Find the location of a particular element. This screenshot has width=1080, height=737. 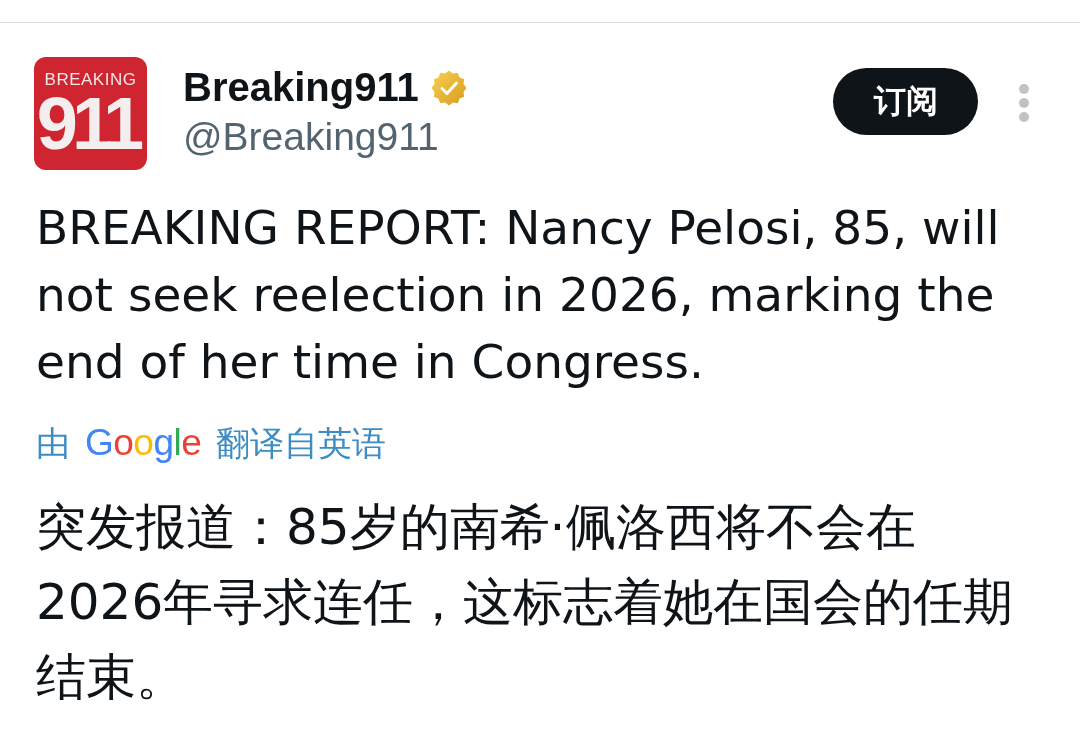

translation-prefix: 由 is located at coordinates (53, 443).